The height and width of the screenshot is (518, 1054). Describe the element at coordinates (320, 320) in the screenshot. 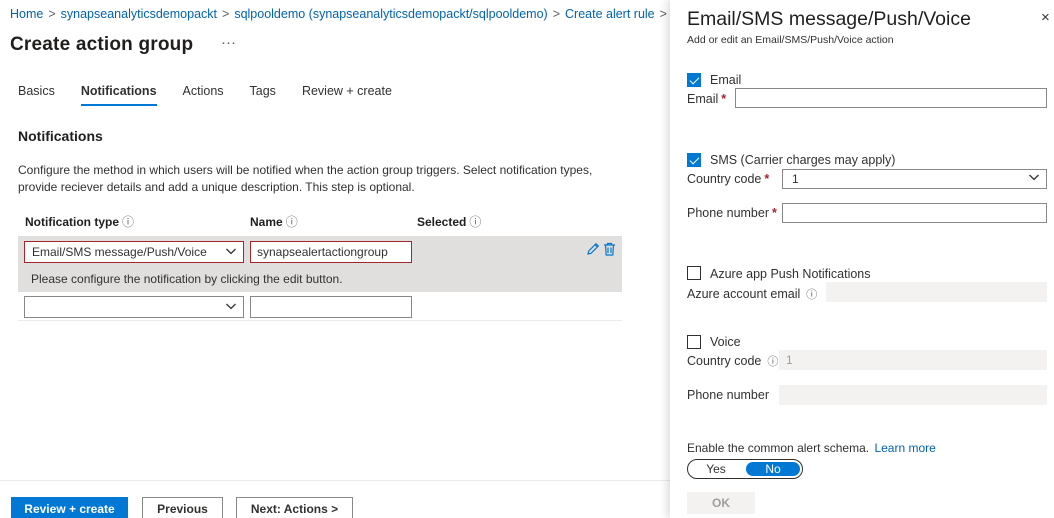

I see `row-divider` at that location.